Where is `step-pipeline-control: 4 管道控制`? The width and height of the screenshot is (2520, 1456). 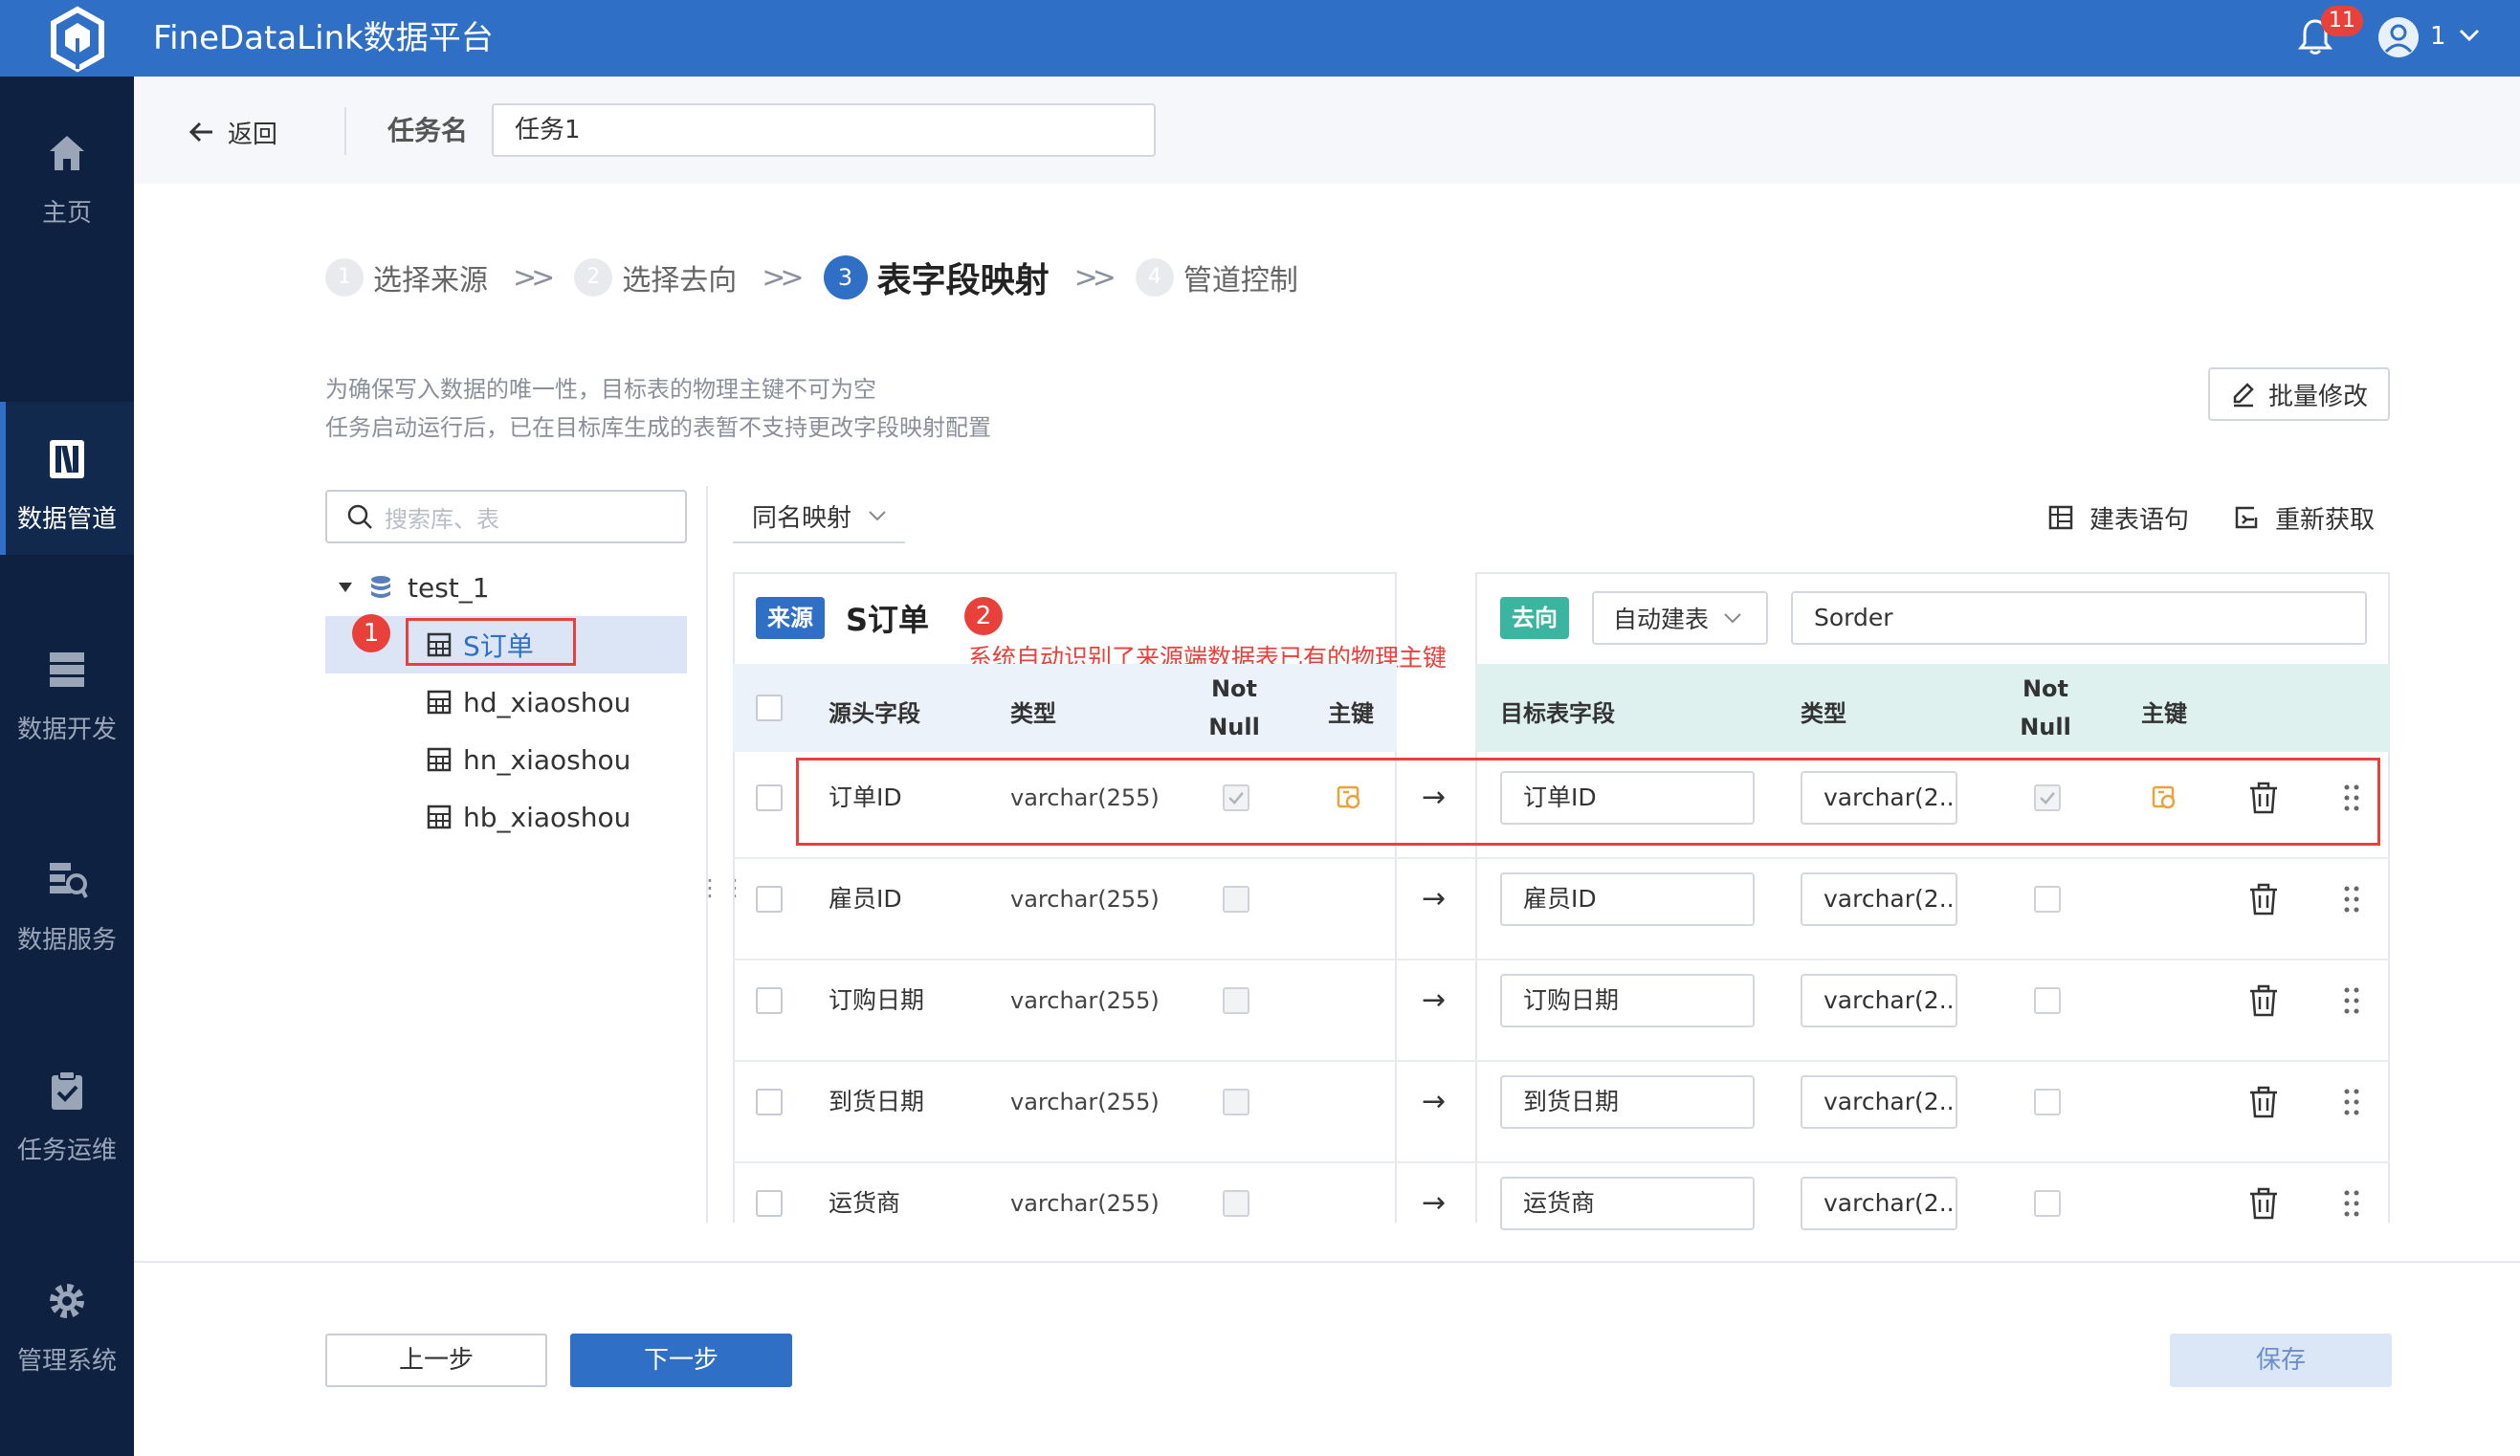 step-pipeline-control: 4 管道控制 is located at coordinates (1216, 277).